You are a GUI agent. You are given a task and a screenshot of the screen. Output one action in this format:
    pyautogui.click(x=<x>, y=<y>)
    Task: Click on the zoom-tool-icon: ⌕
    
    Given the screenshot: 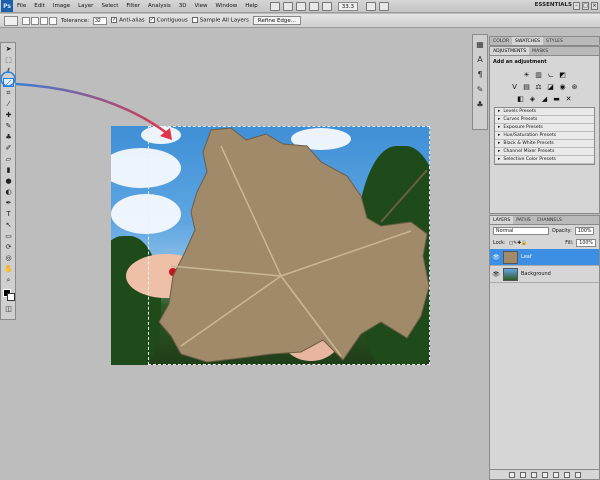 What is the action you would take?
    pyautogui.click(x=8, y=280)
    